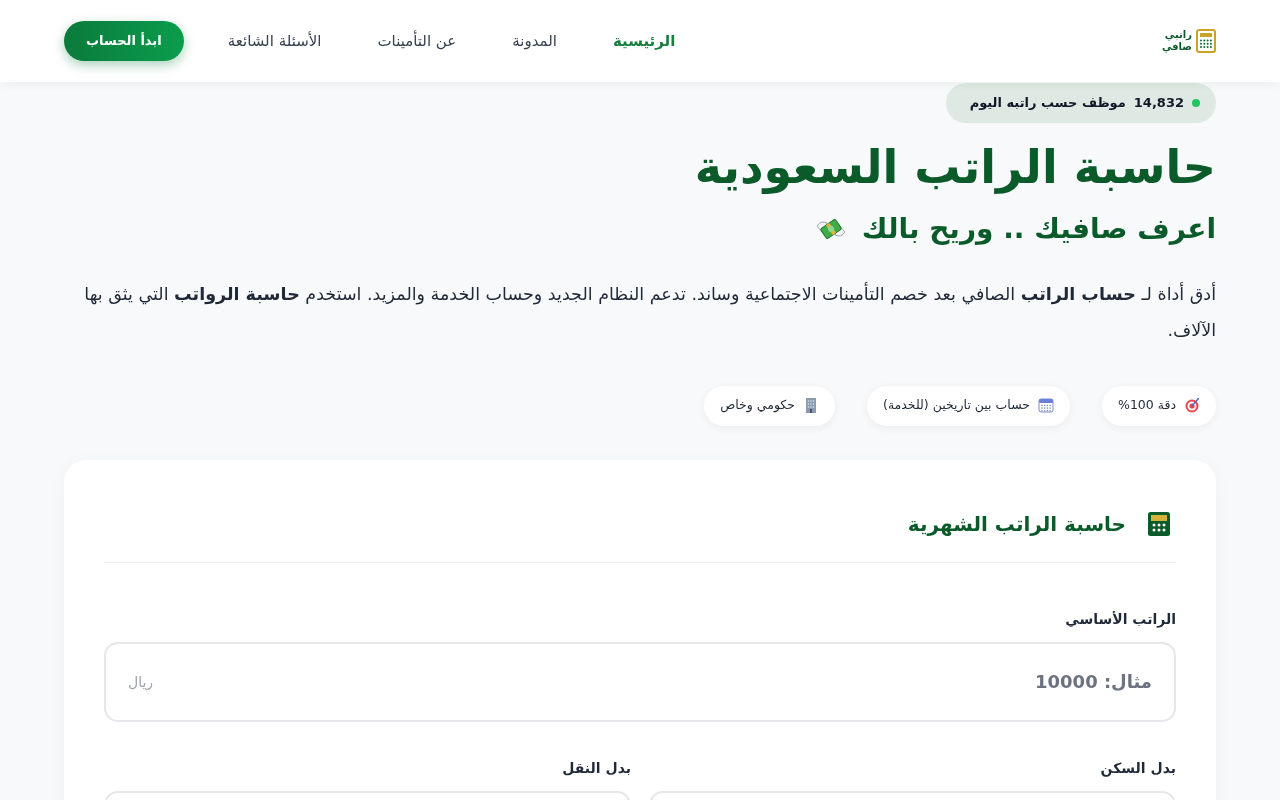  I want to click on page-subtitle: اعرف صافيك .. وريح بالك, so click(1038, 229).